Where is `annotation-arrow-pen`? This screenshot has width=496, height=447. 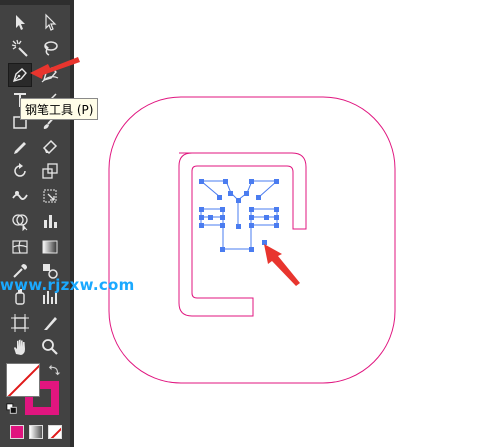 annotation-arrow-pen is located at coordinates (55, 68).